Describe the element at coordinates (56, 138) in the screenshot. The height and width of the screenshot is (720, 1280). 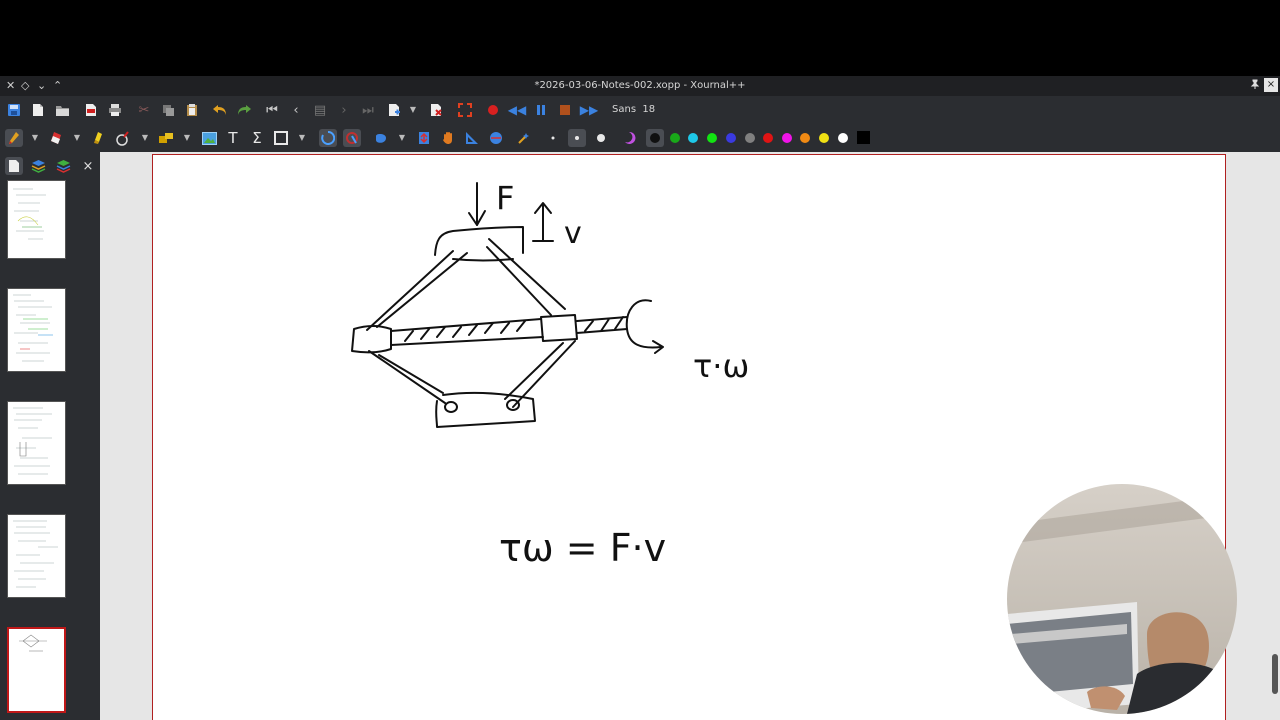
I see `eraser-tool-icon` at that location.